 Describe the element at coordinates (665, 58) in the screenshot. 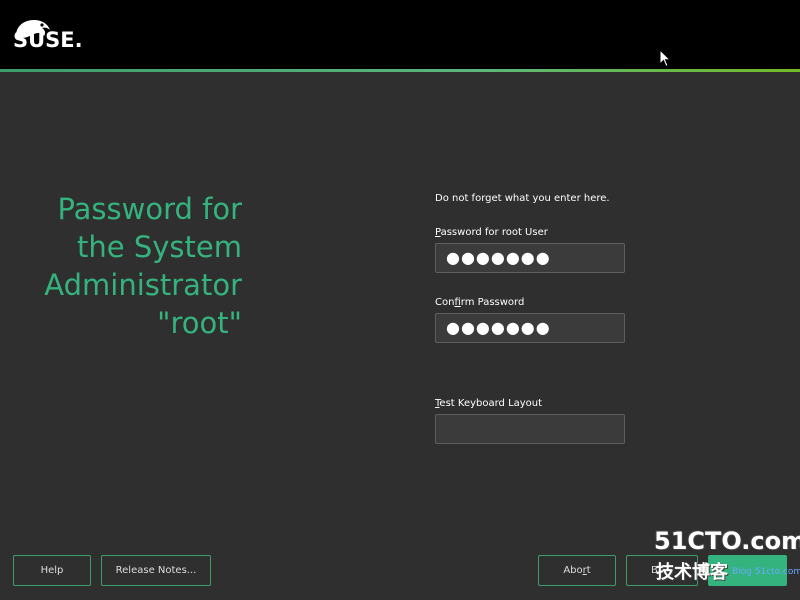

I see `mouse-pointer-icon` at that location.